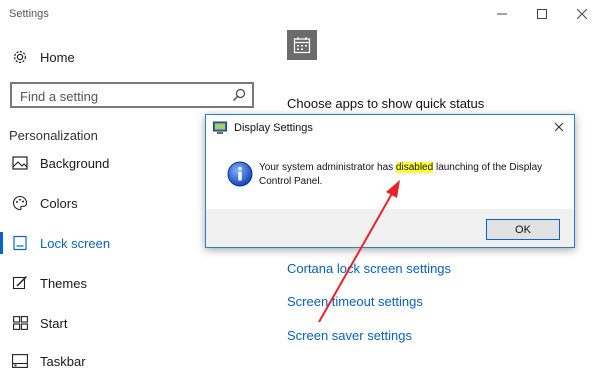 Image resolution: width=600 pixels, height=380 pixels. I want to click on close-button, so click(582, 14).